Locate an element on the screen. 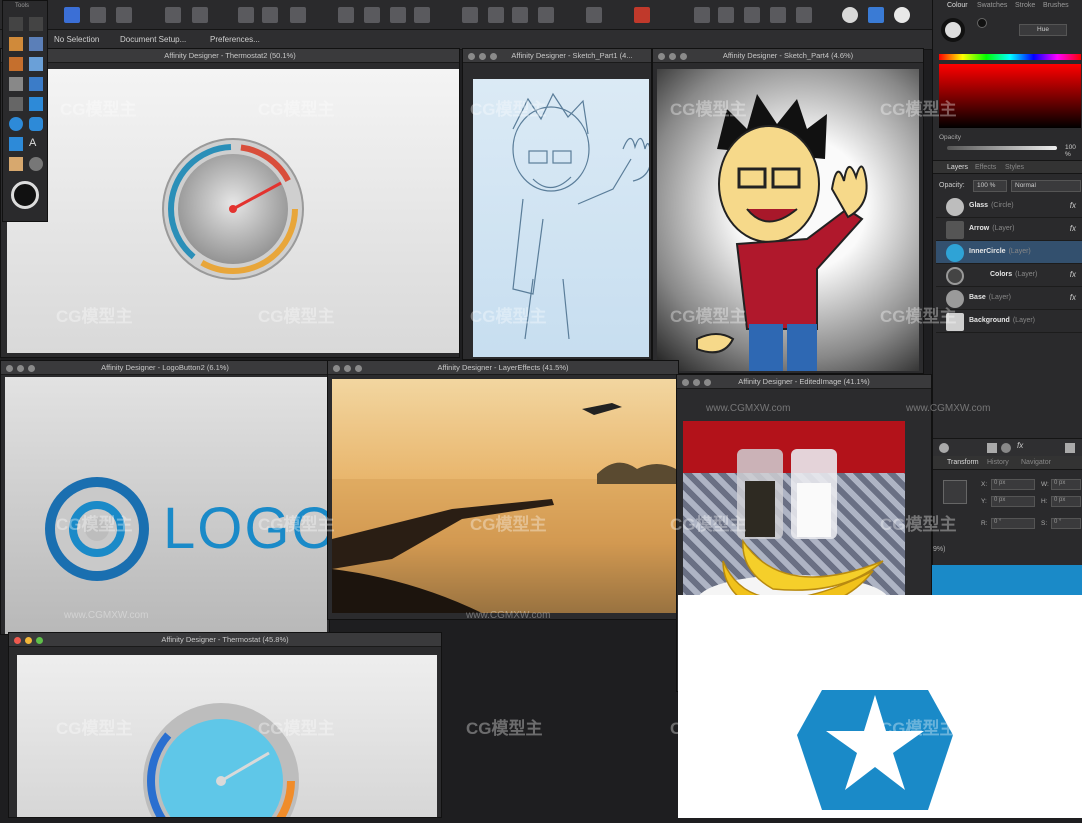 Image resolution: width=1082 pixels, height=823 pixels. snapping-icon is located at coordinates (200, 15).